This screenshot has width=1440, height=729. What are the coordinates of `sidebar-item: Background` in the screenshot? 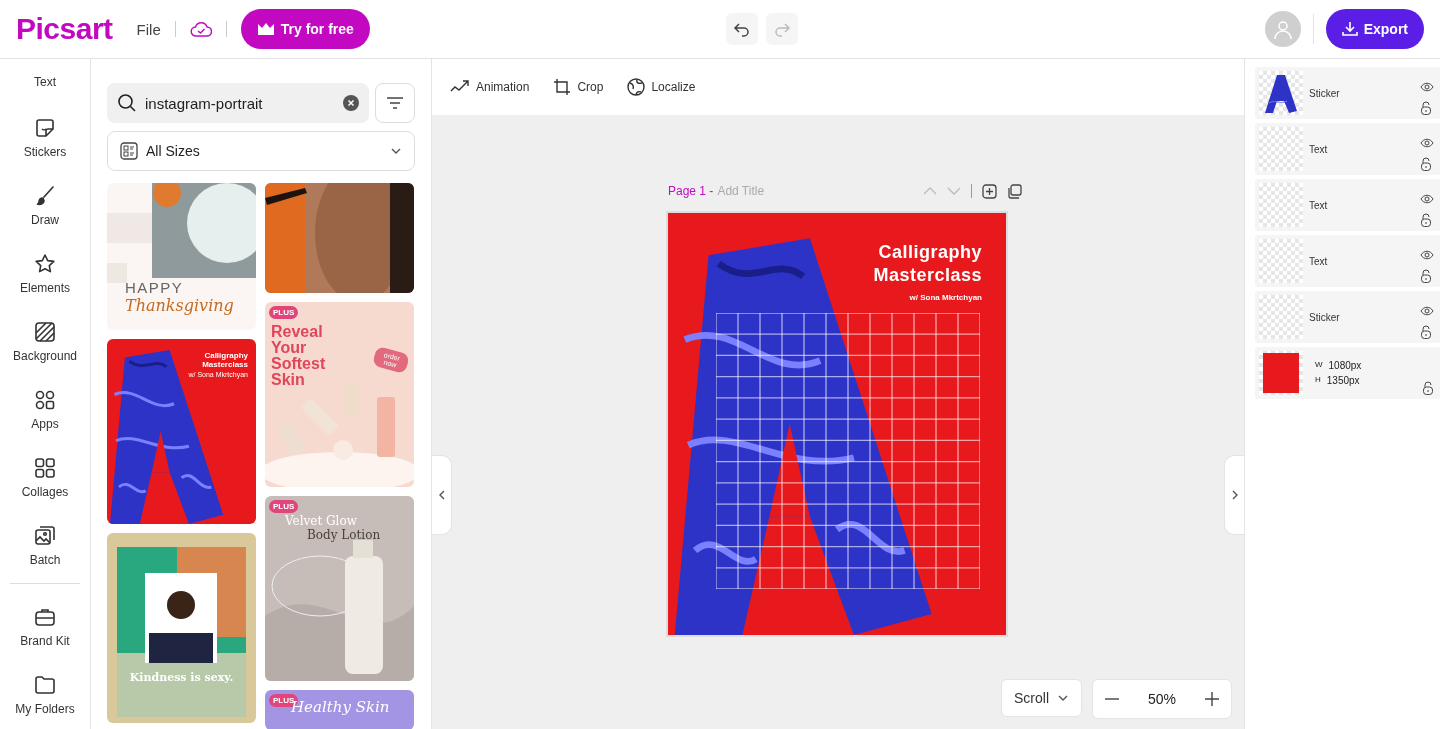 It's located at (45, 341).